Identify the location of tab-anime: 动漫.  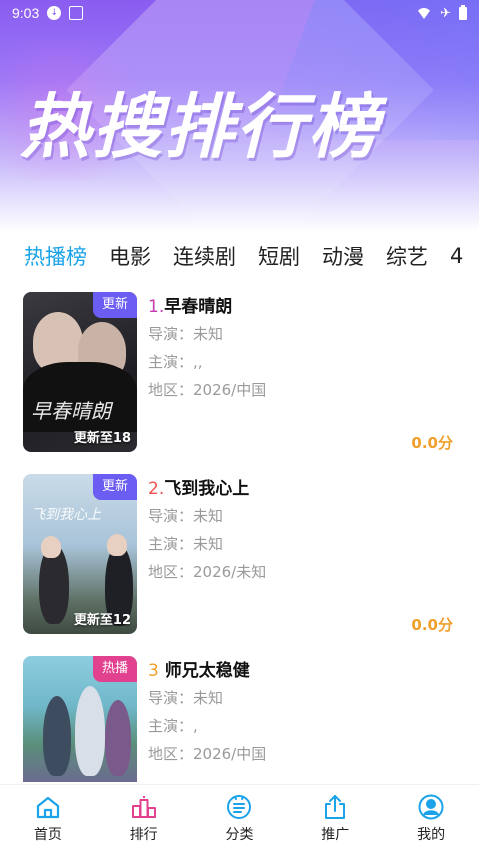
(343, 256).